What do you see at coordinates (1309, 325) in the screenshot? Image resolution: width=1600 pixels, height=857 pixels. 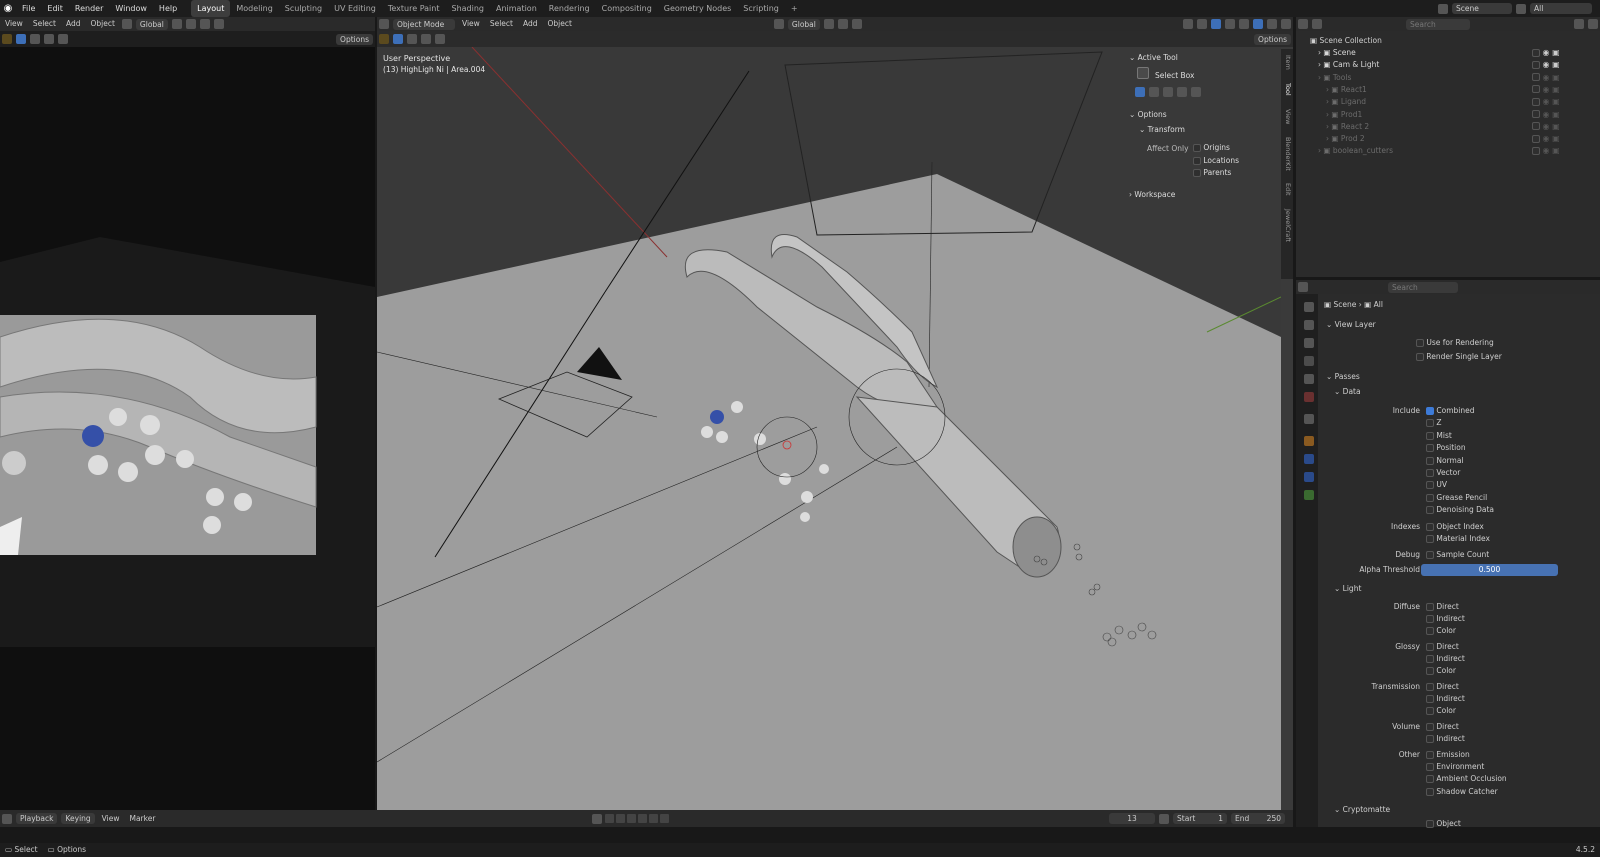 I see `render-tab-icon` at bounding box center [1309, 325].